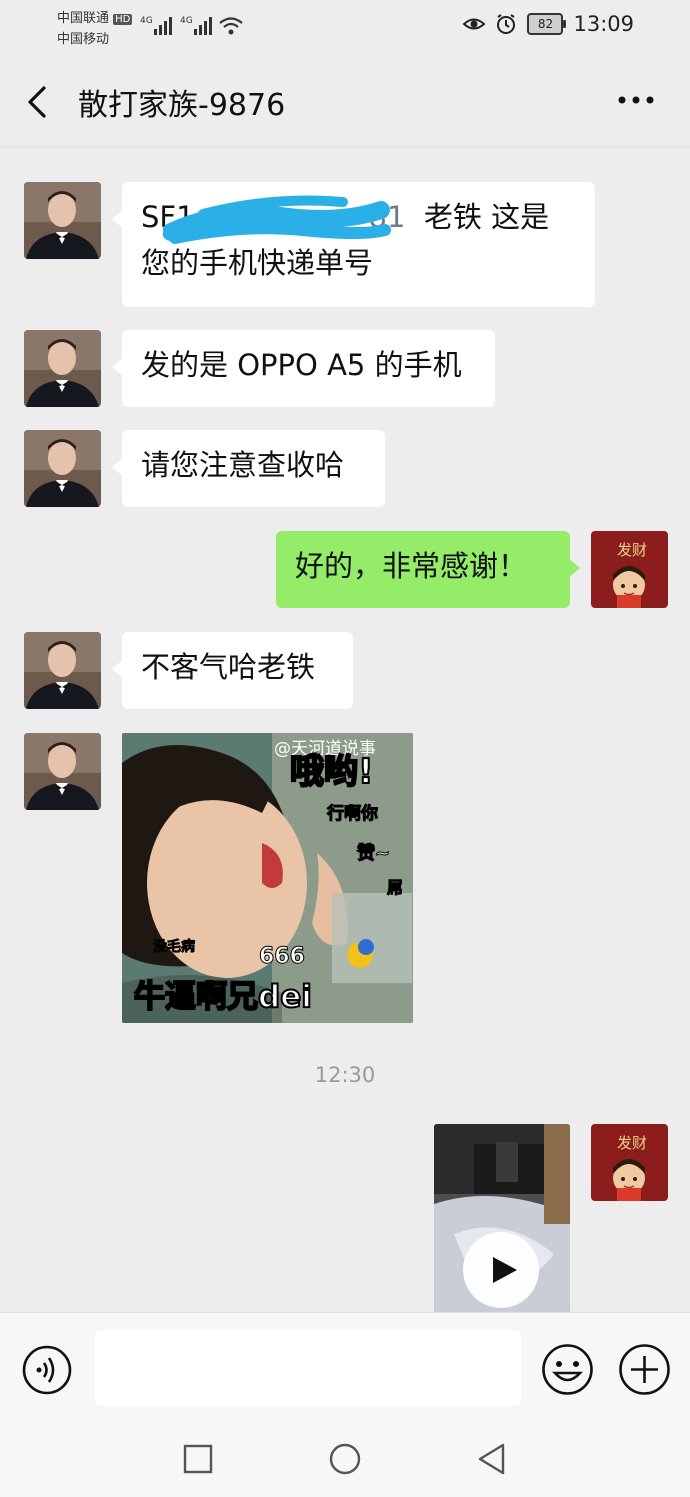 This screenshot has width=690, height=1497. Describe the element at coordinates (644, 1369) in the screenshot. I see `plus-icon` at that location.